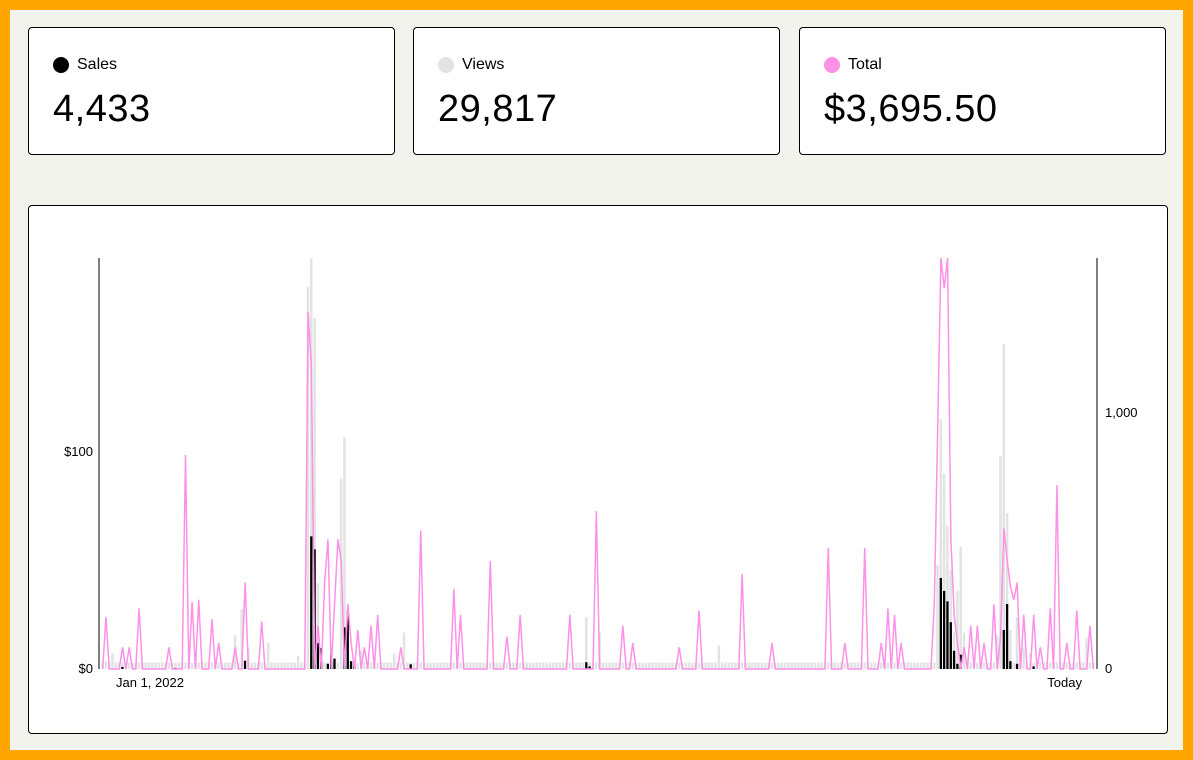 The width and height of the screenshot is (1193, 760). What do you see at coordinates (596, 91) in the screenshot?
I see `stat-card-views: Views 29,817` at bounding box center [596, 91].